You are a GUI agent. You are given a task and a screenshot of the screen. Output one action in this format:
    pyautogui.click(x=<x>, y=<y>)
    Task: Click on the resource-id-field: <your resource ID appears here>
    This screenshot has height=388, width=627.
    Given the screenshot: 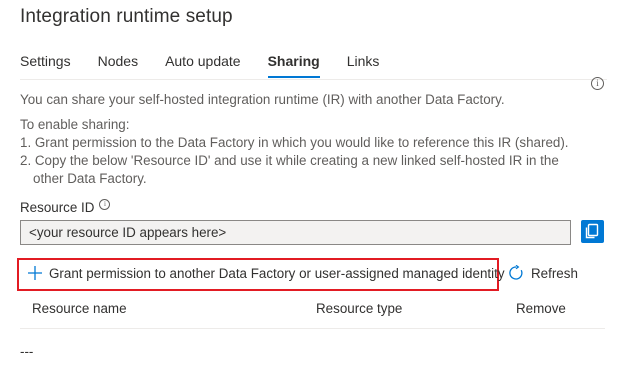 What is the action you would take?
    pyautogui.click(x=295, y=232)
    